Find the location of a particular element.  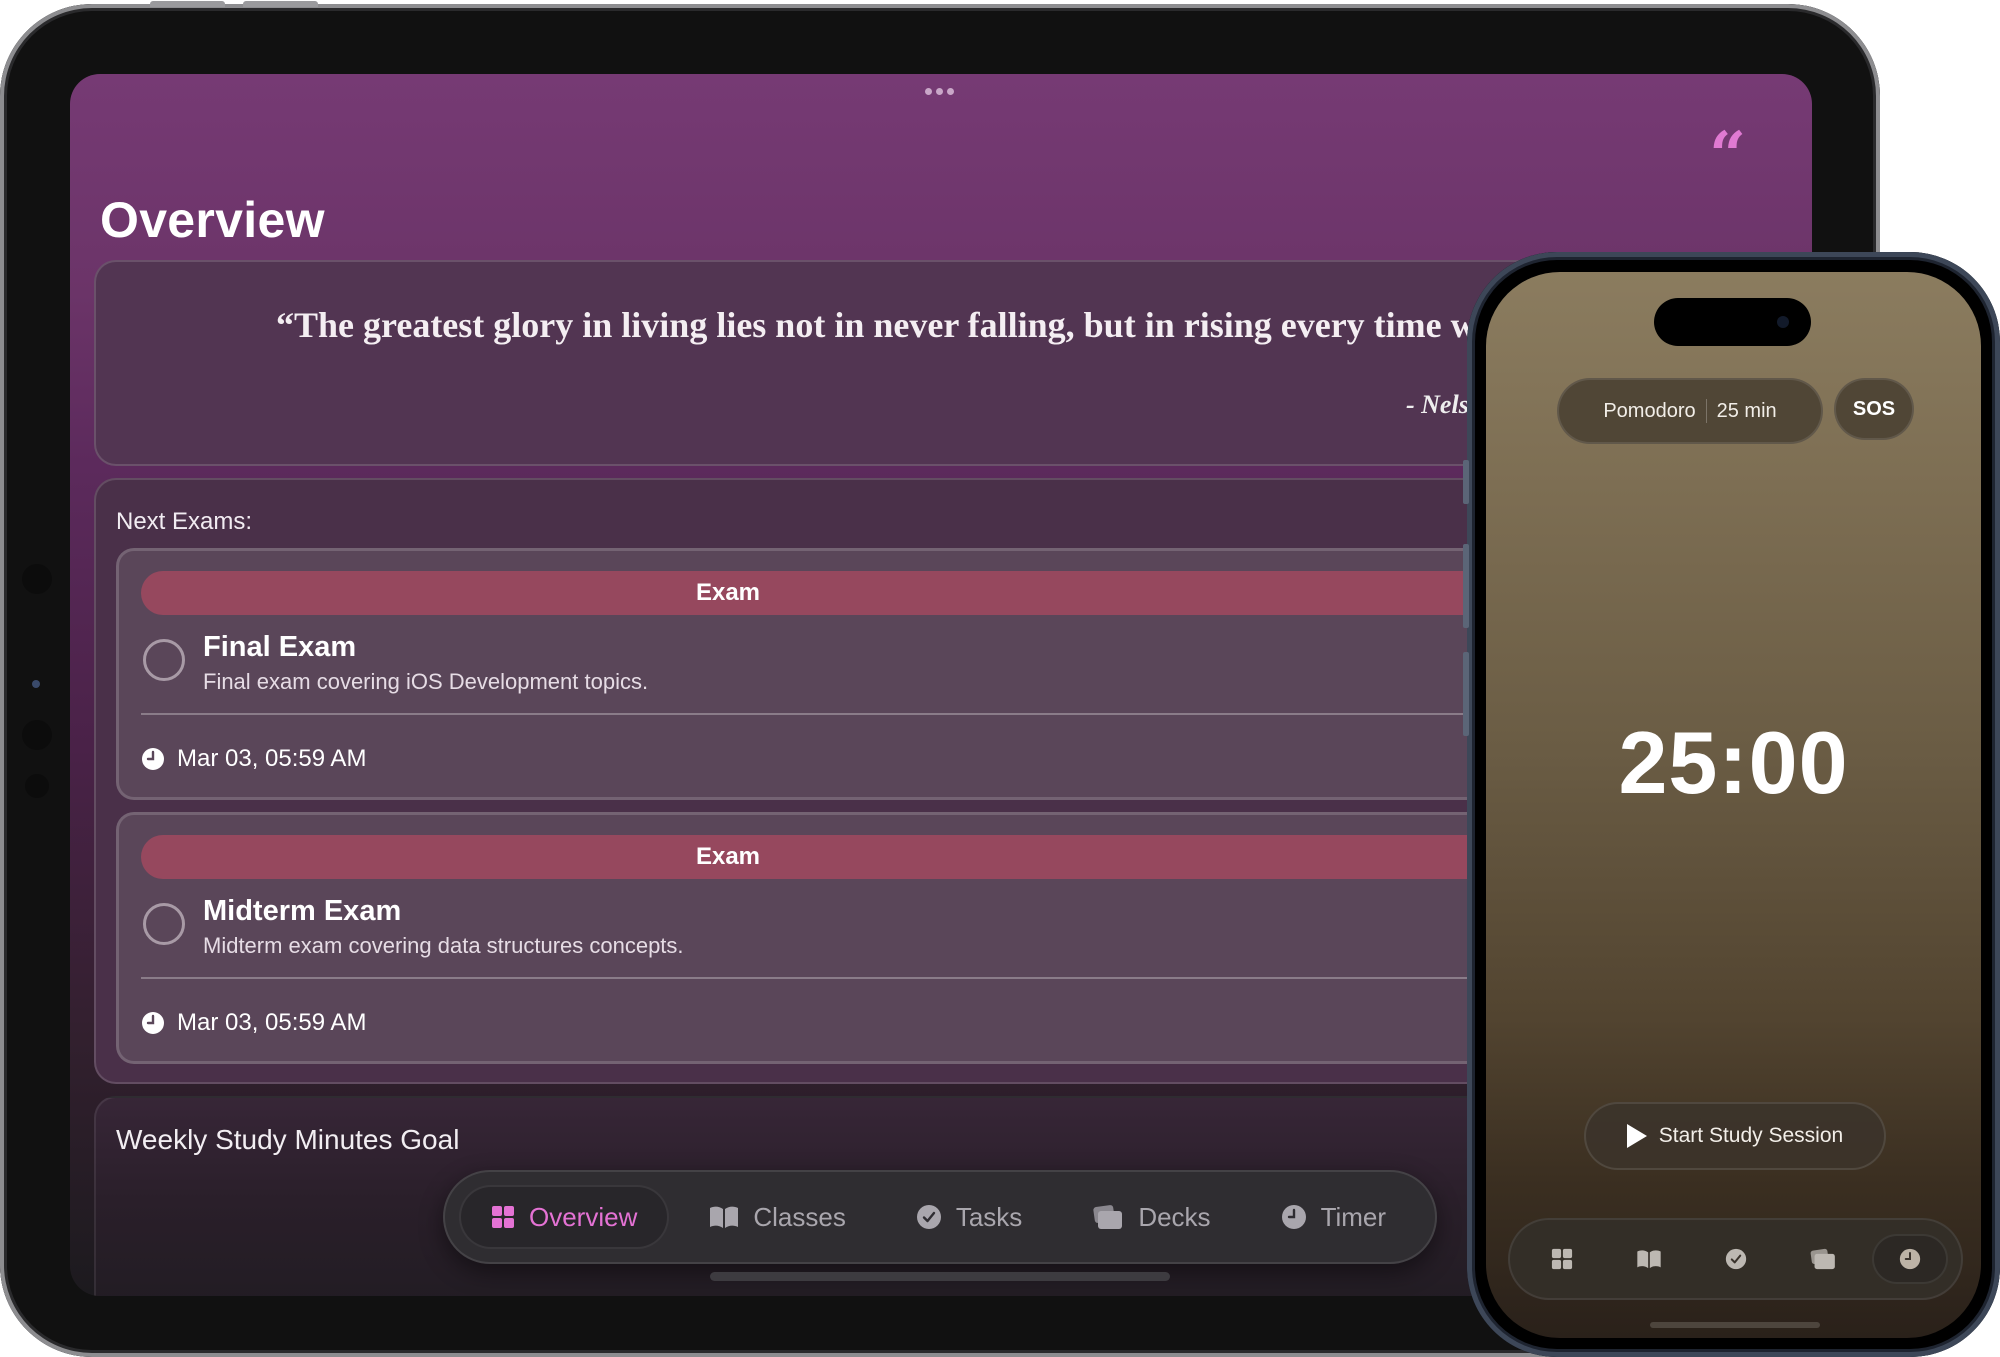

tab-timer: Timer is located at coordinates (1333, 1217).